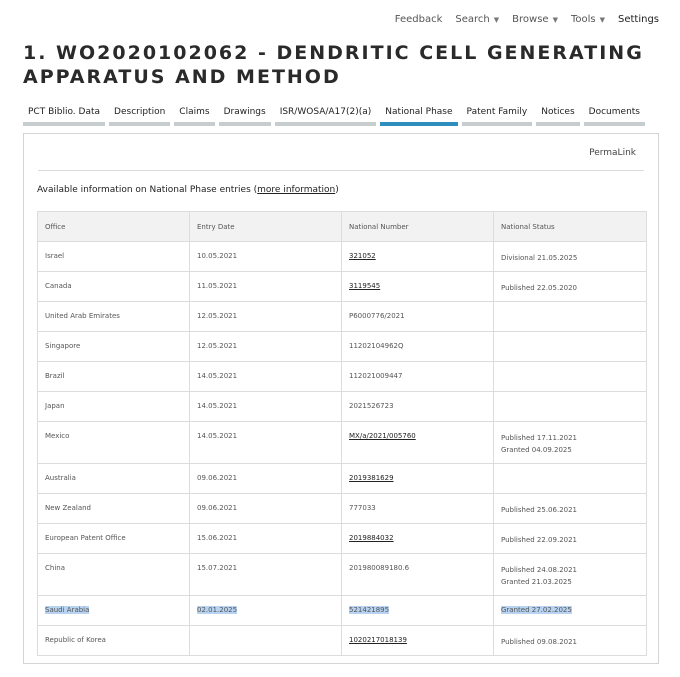 The image size is (680, 677). I want to click on cell-status: Published 22.05.2020, so click(570, 286).